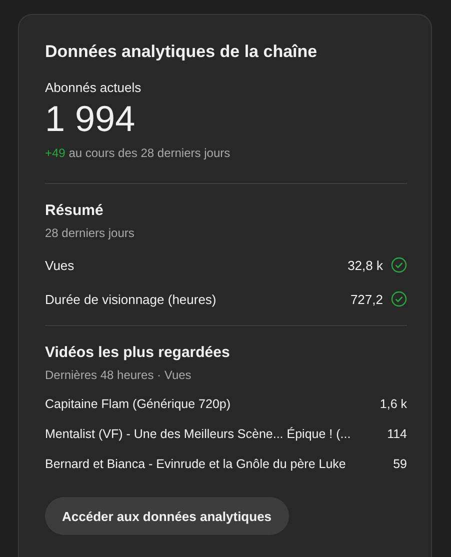 This screenshot has height=557, width=451. What do you see at coordinates (131, 299) in the screenshot?
I see `metric-label: Durée de visionnage (heures)` at bounding box center [131, 299].